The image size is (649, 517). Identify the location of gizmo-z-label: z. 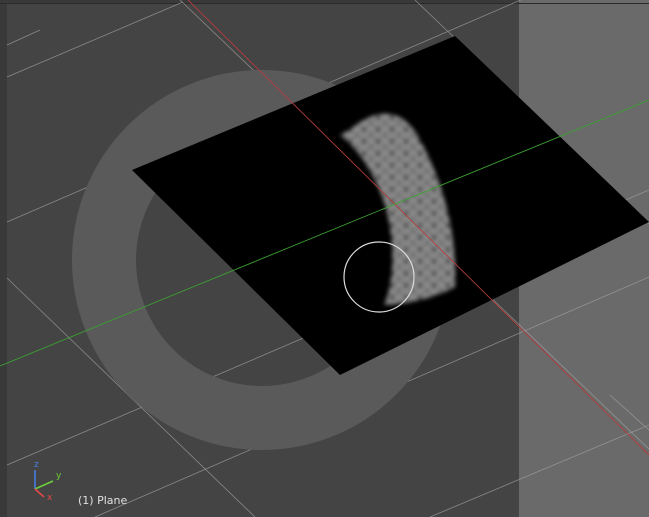
(36, 465).